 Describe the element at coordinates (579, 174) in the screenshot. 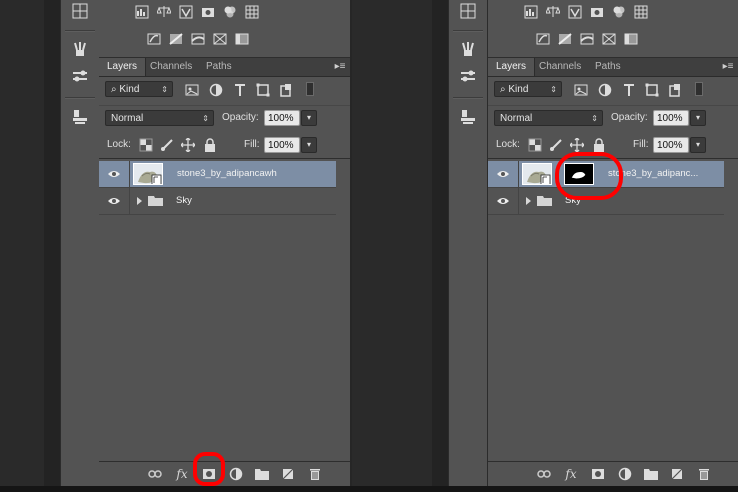

I see `layer-mask-thumbnail` at that location.